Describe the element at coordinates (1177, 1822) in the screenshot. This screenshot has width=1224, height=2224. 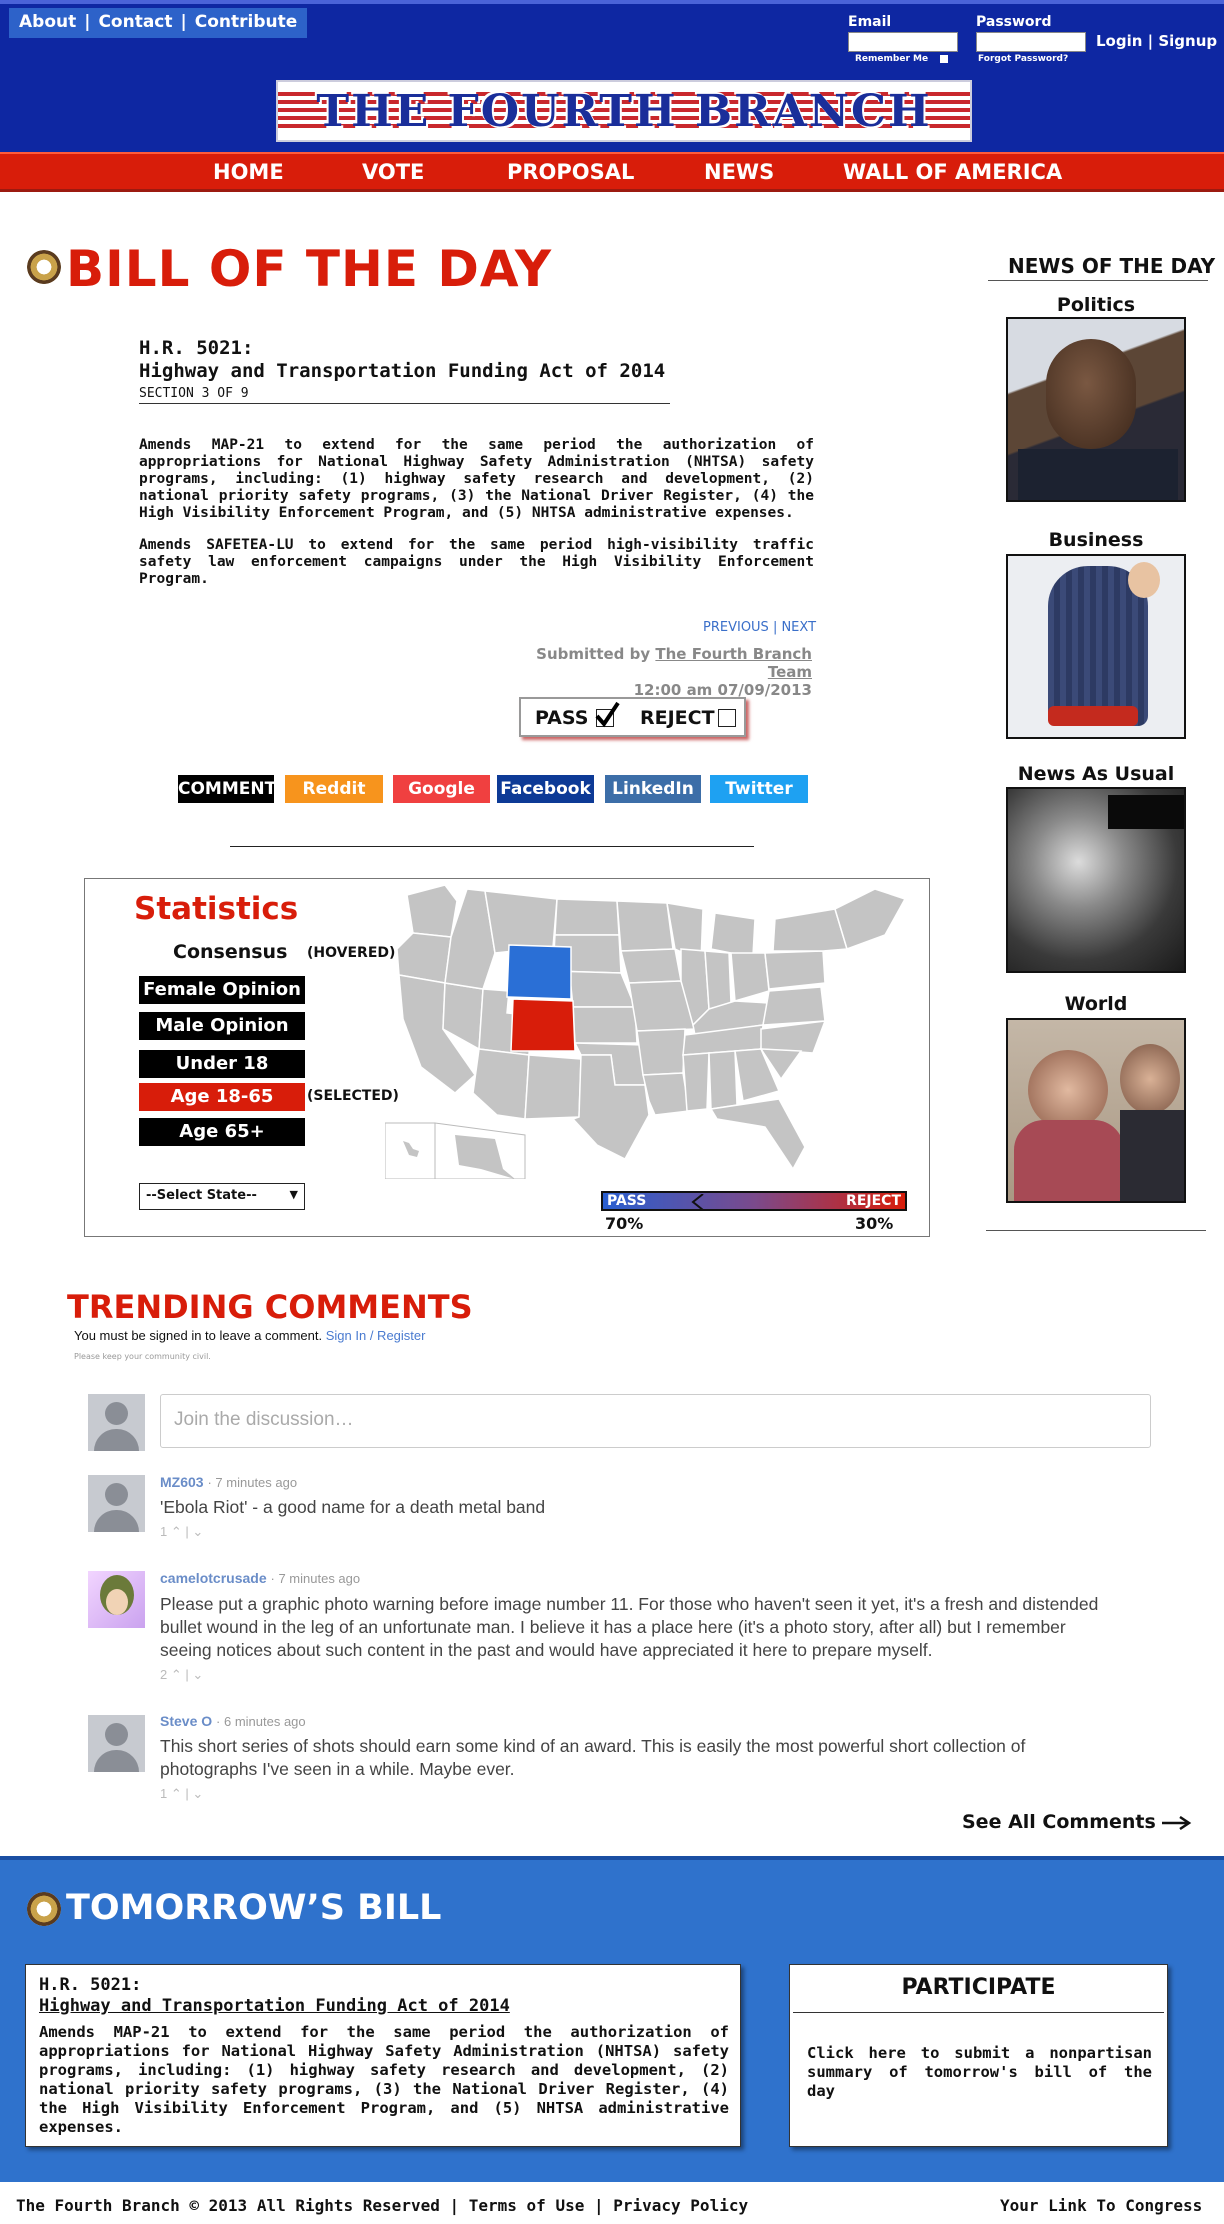
I see `arrow-right-icon` at that location.